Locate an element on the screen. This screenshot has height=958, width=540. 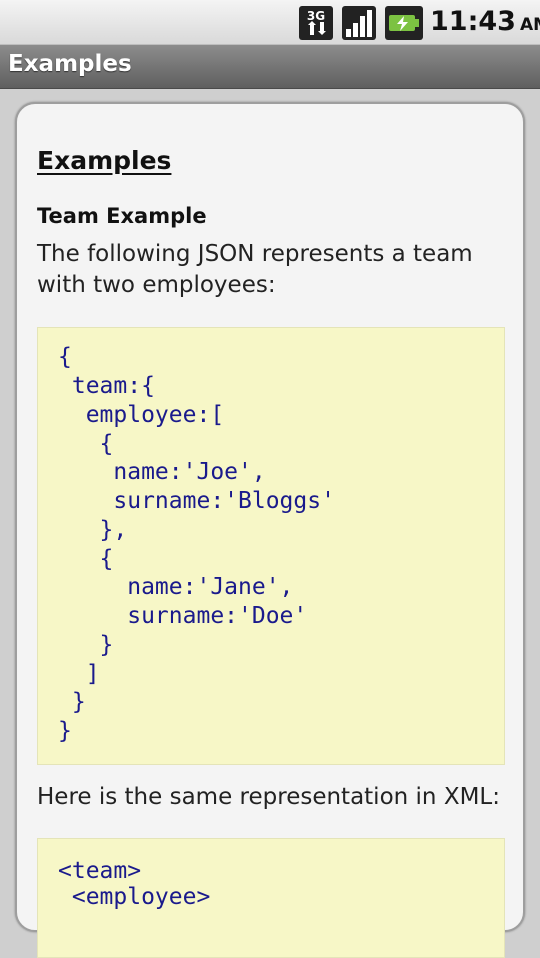
app-title: Examples is located at coordinates (70, 64).